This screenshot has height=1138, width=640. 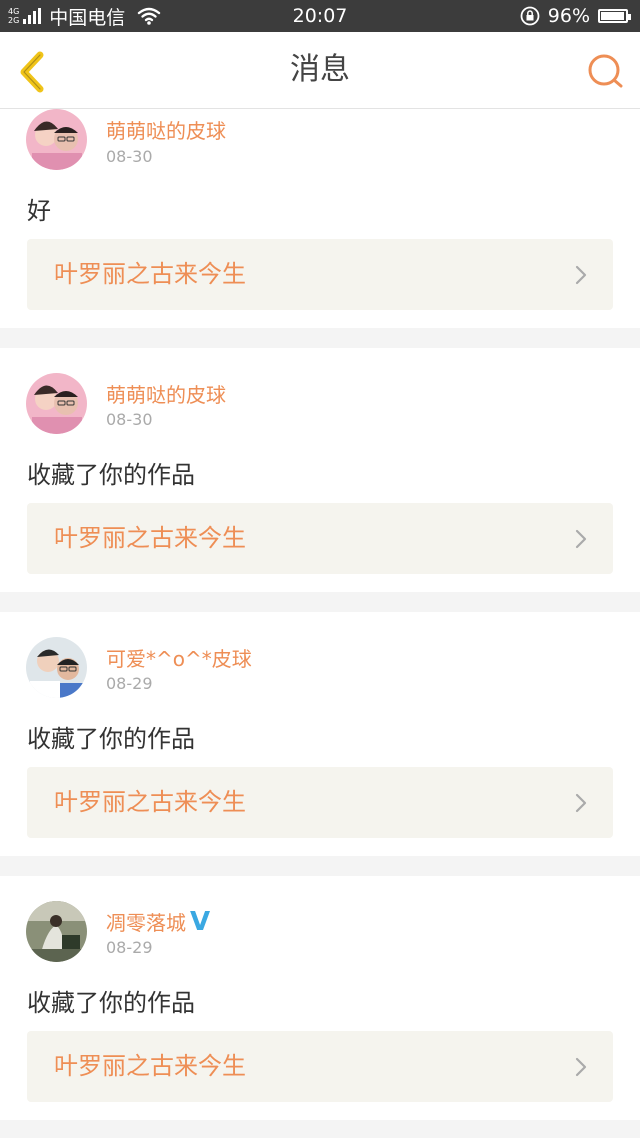 What do you see at coordinates (200, 922) in the screenshot?
I see `verified-icon: V` at bounding box center [200, 922].